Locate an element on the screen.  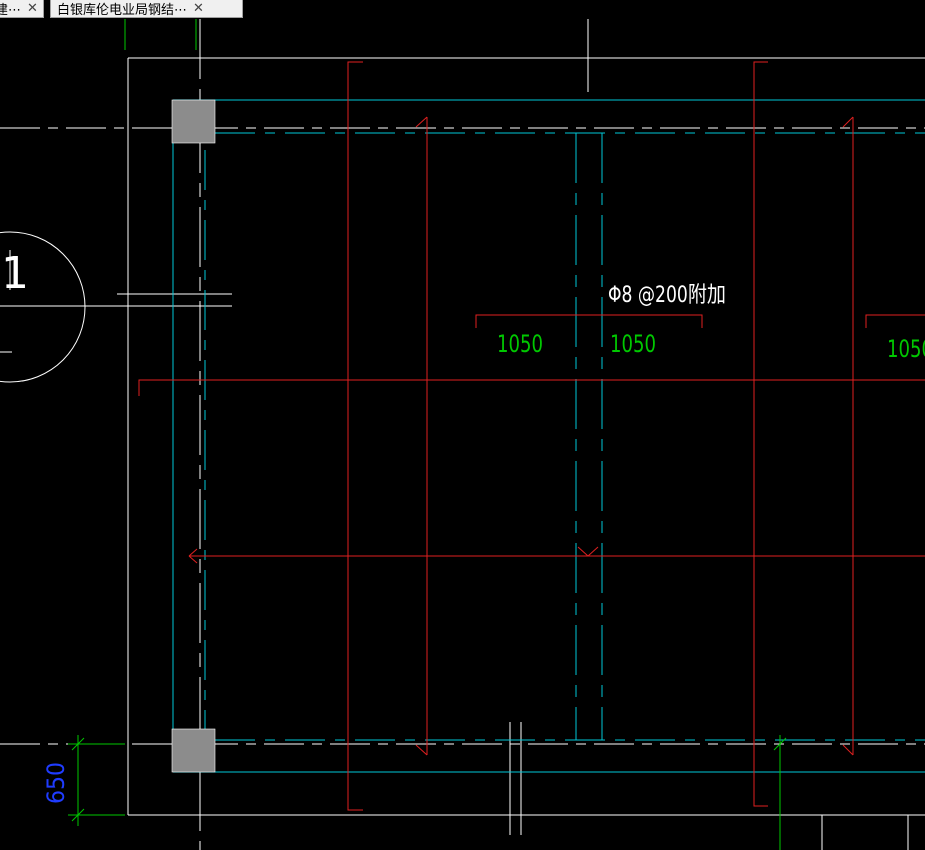
document-tab-active: 白银库伦电业局钢结⋯ ✕ is located at coordinates (146, 9).